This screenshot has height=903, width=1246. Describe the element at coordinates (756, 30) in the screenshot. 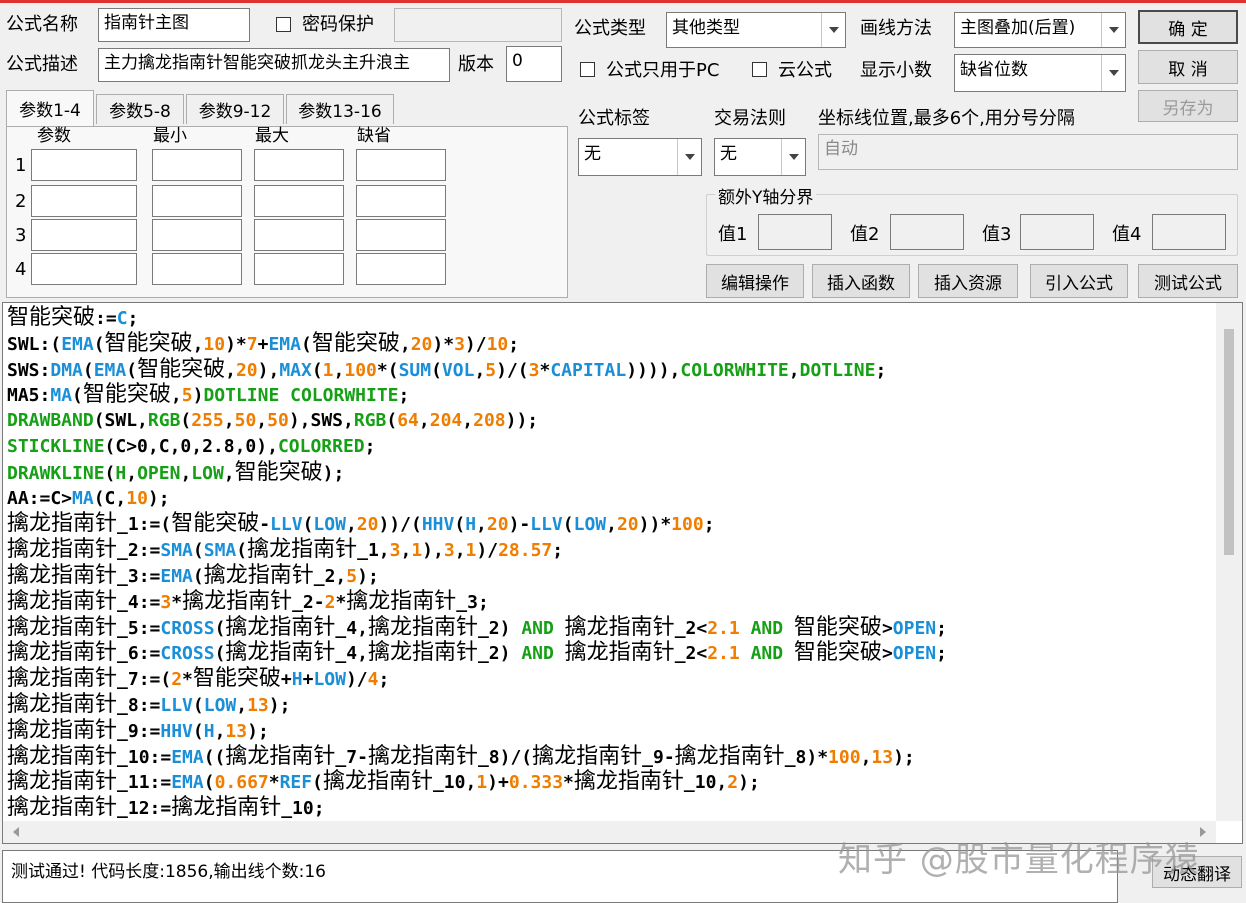

I see `formula-type-select: 其他类型` at that location.